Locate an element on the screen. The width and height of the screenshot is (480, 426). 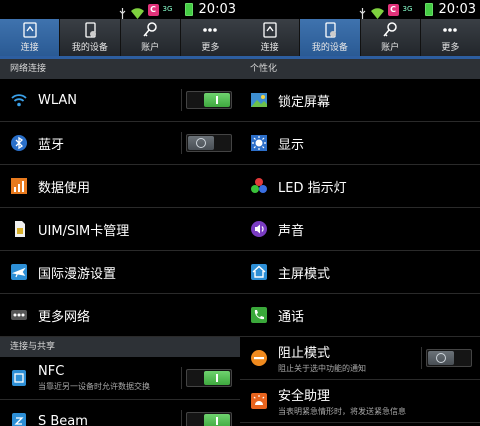
setting-title: 通话 is located at coordinates (291, 317).